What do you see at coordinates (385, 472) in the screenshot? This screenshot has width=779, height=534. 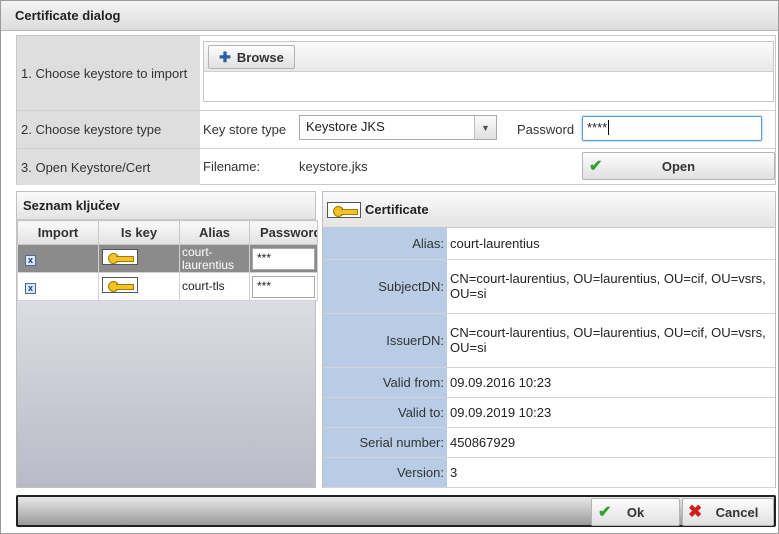 I see `field-label: Version:` at bounding box center [385, 472].